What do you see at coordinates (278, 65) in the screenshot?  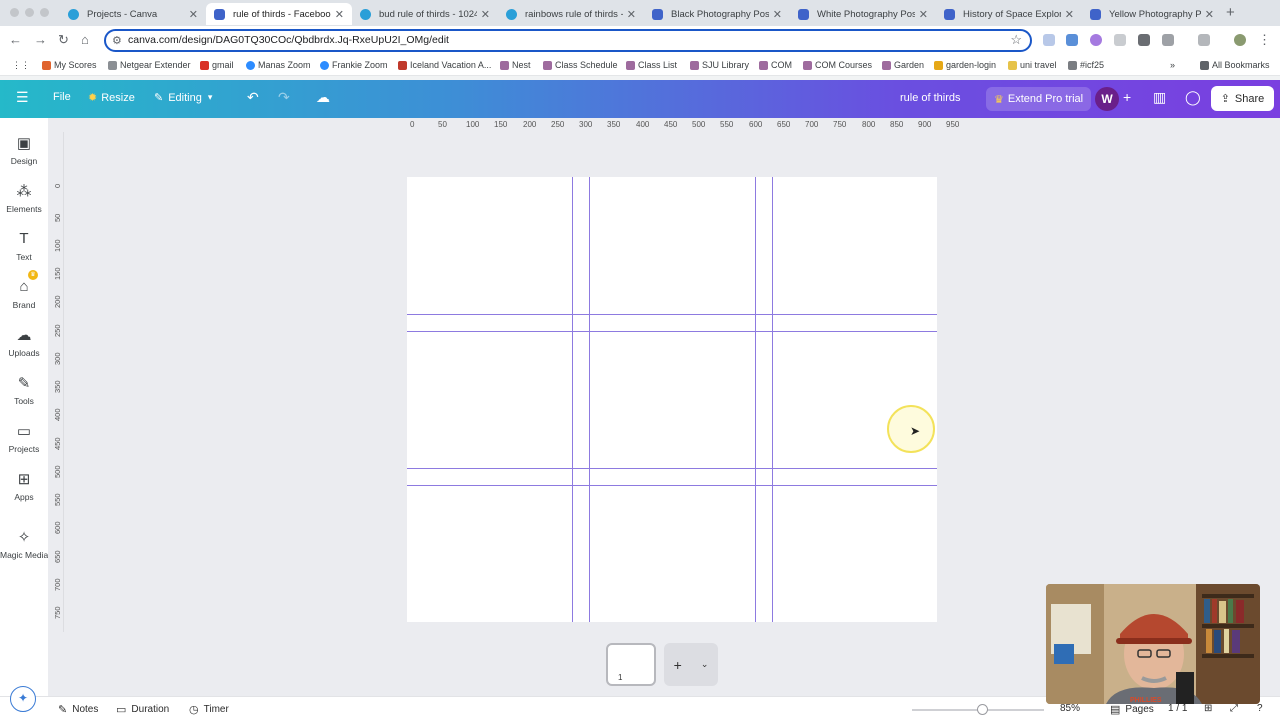 I see `bookmark-item: Manas Zoom` at bounding box center [278, 65].